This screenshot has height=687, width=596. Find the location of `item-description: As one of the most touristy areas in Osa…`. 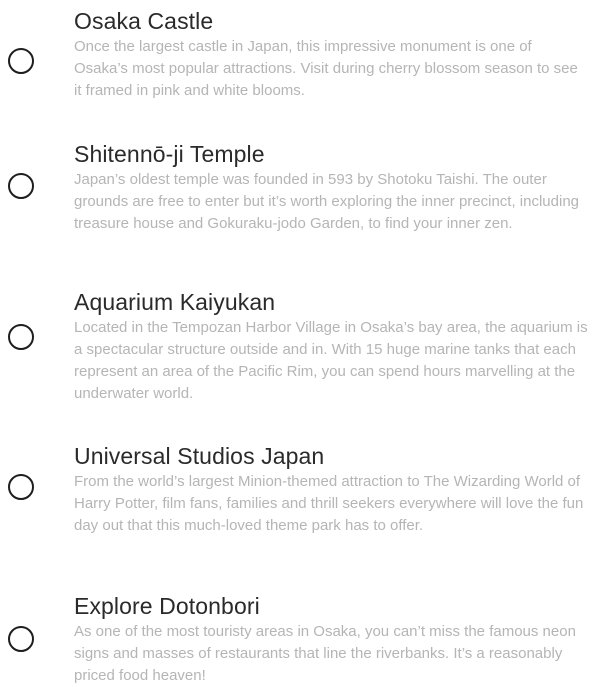

item-description: As one of the most touristy areas in Osa… is located at coordinates (325, 653).